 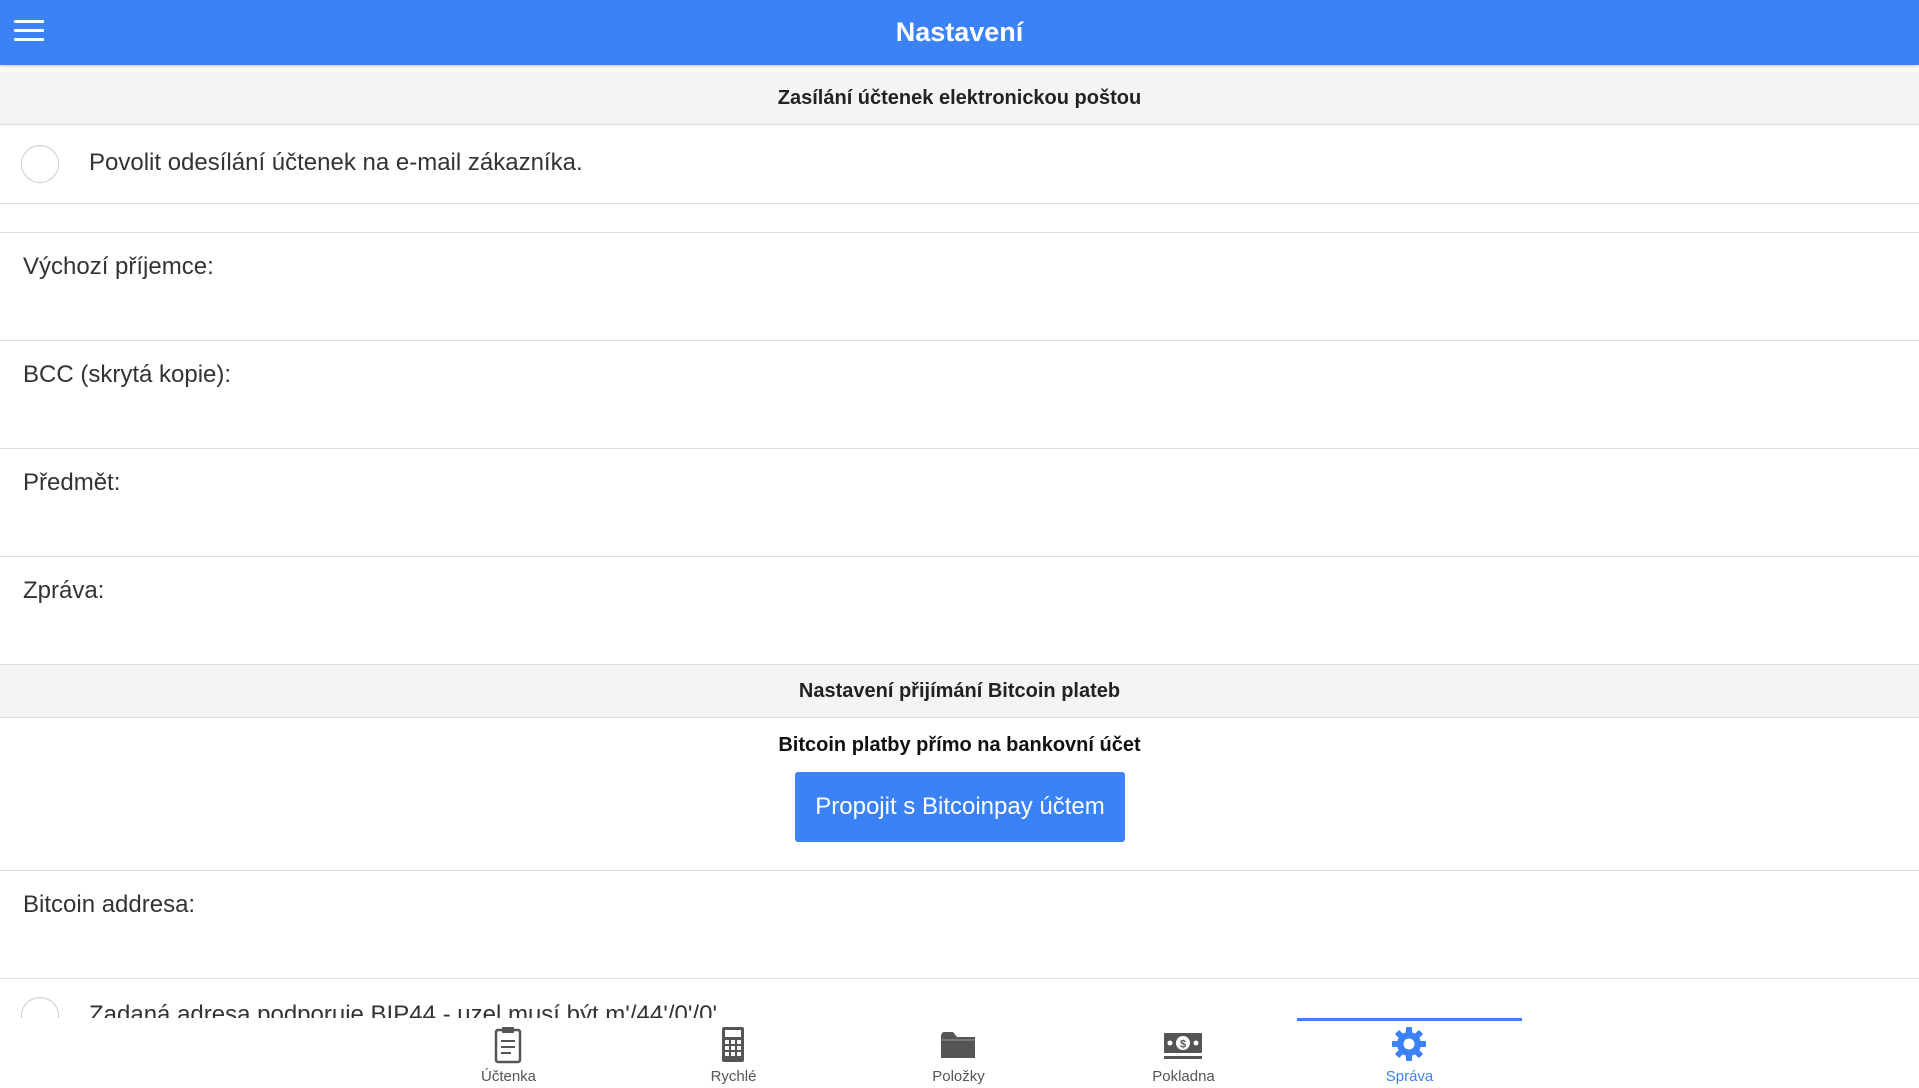 I want to click on tab-receipt: Účtenka, so click(x=508, y=1053).